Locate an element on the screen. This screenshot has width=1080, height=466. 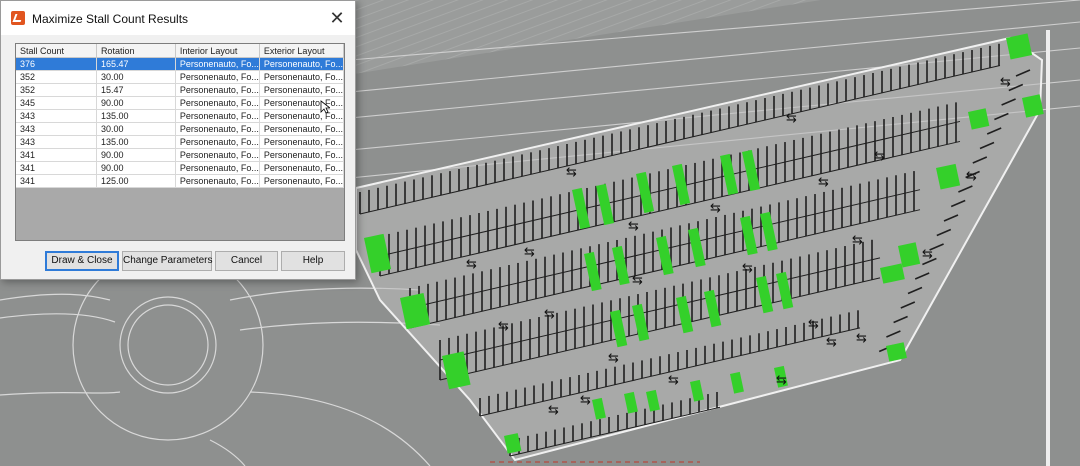
table-cell-rotation: 165.47 is located at coordinates (136, 64).